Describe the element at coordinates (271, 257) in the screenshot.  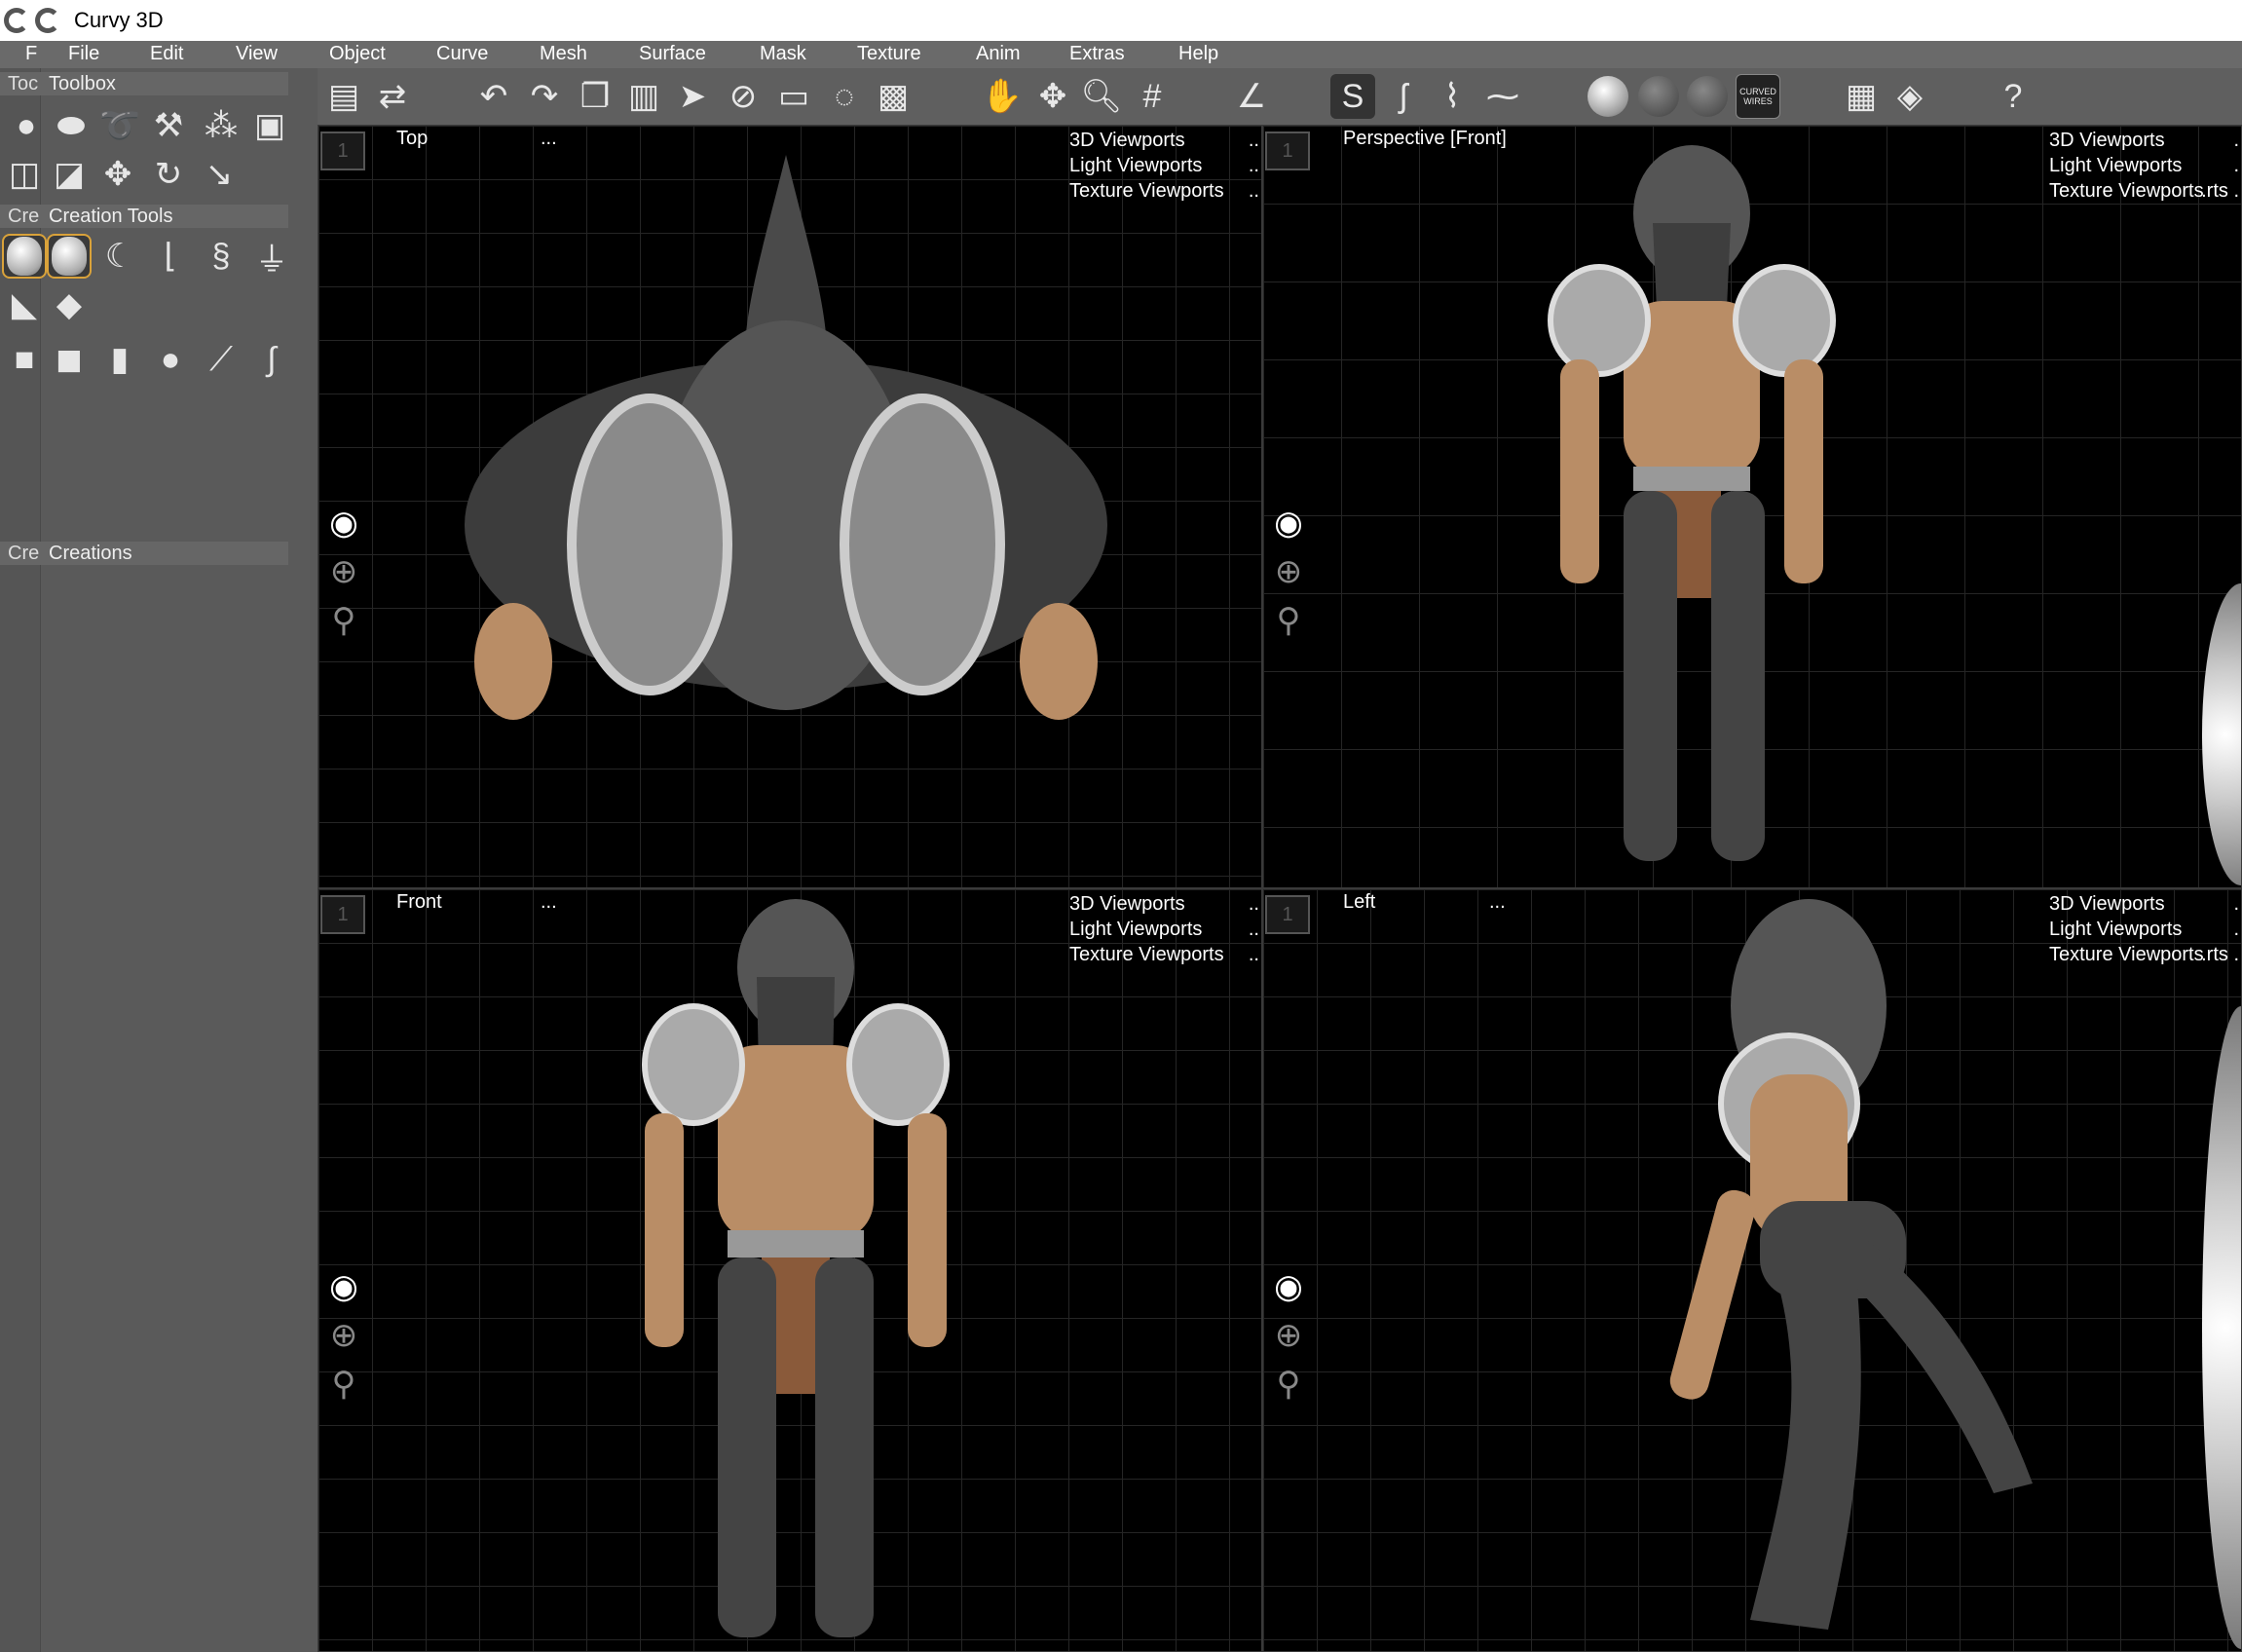
I see `cloth-icon: ⏚` at that location.